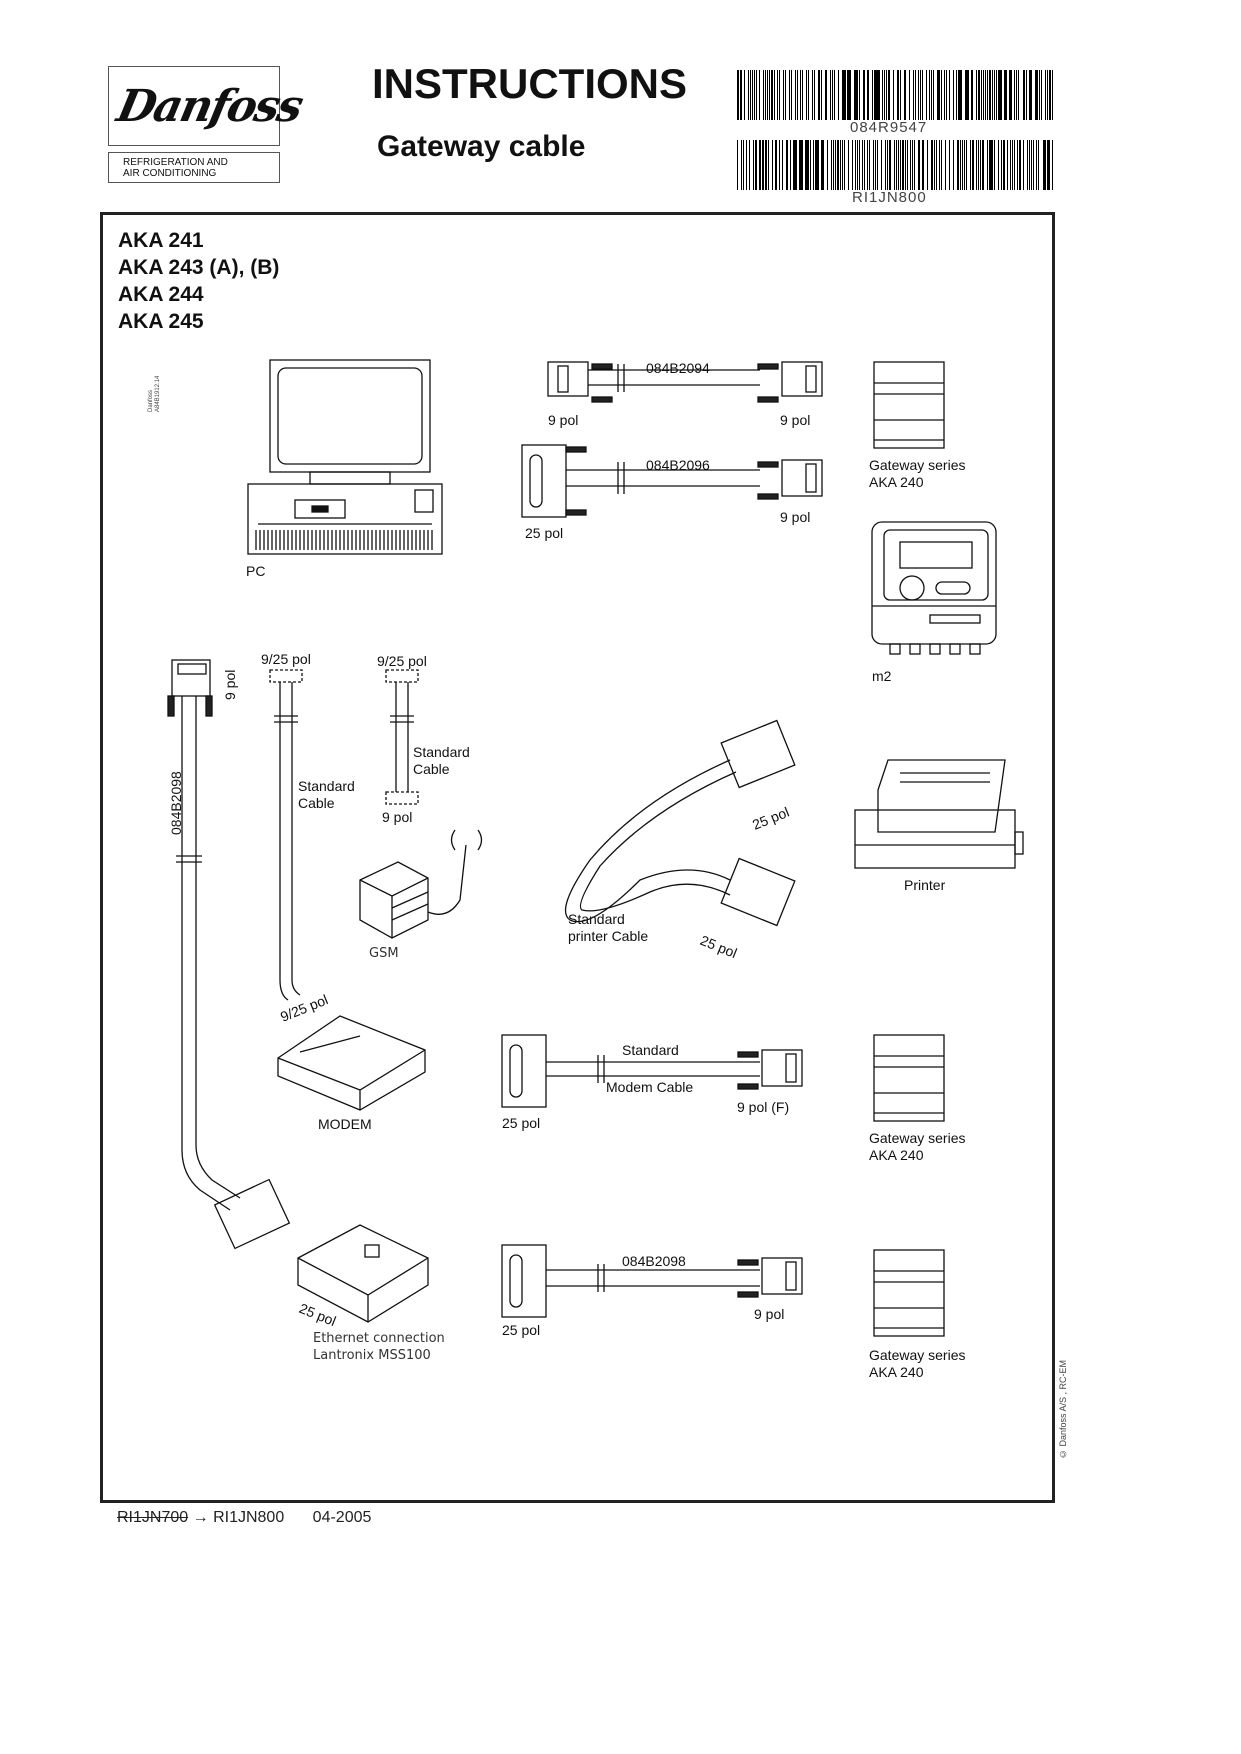 This screenshot has height=1754, width=1241. I want to click on std-cable-b-line2: Cable, so click(431, 769).